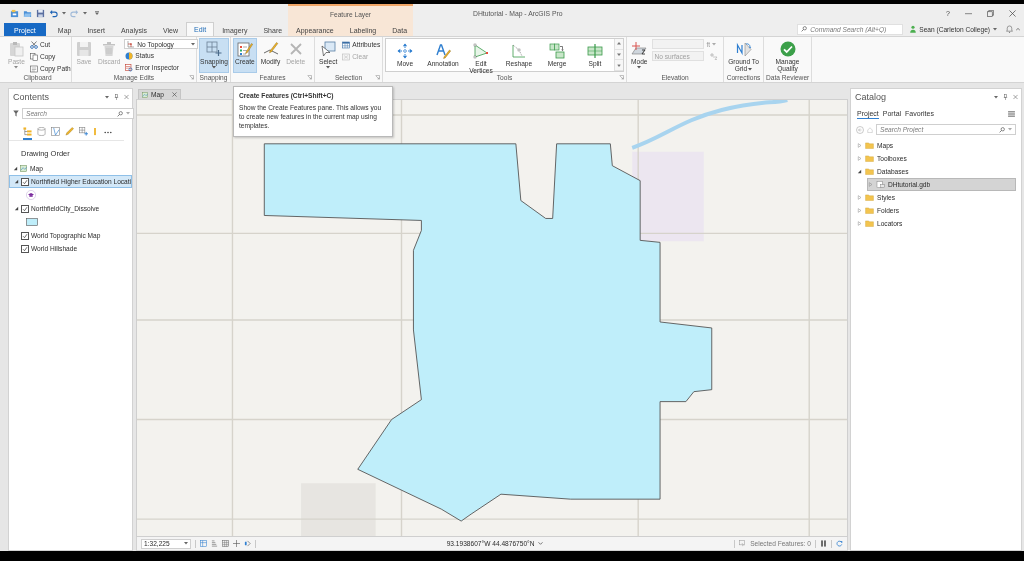  What do you see at coordinates (870, 129) in the screenshot?
I see `home-icon` at bounding box center [870, 129].